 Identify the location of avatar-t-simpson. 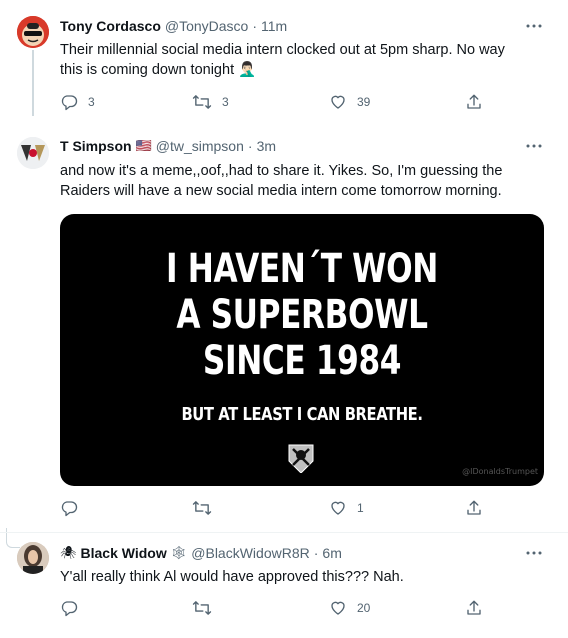
(33, 153).